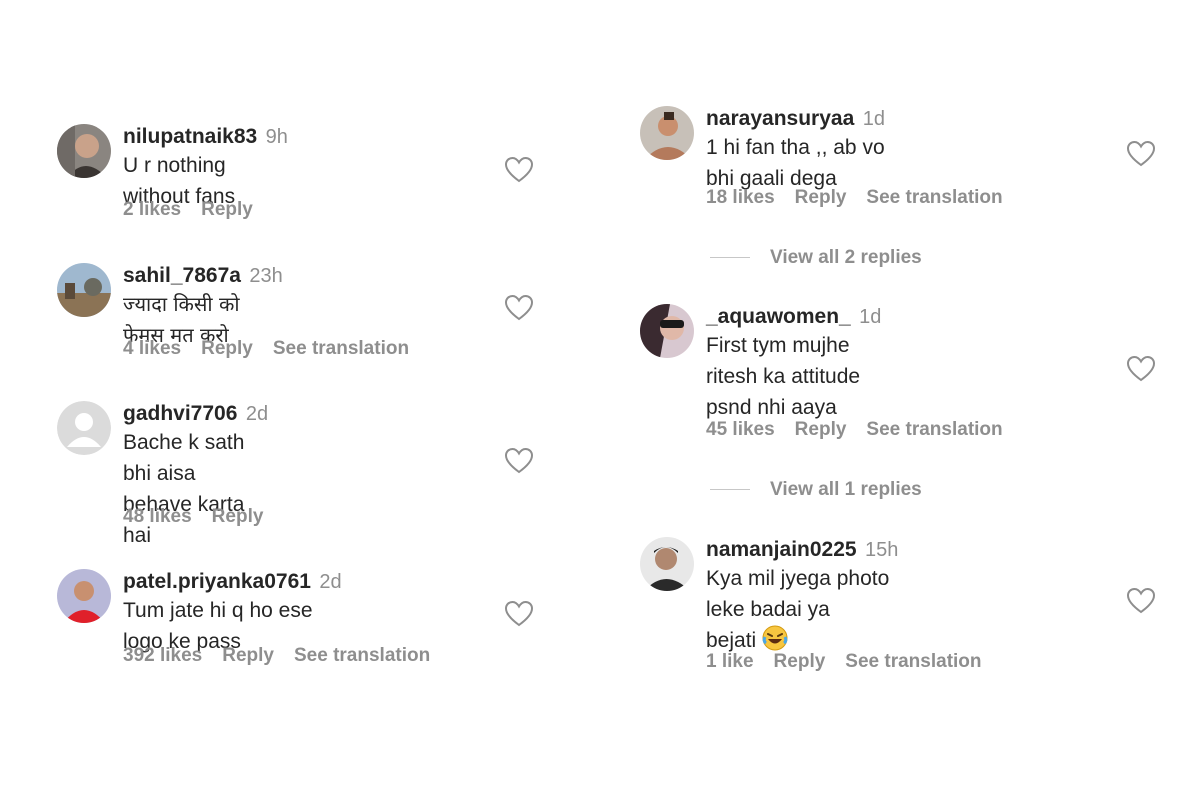 The width and height of the screenshot is (1200, 800). What do you see at coordinates (195, 489) in the screenshot?
I see `comment-text: Bache k sath bhi aisa behave karta hai` at bounding box center [195, 489].